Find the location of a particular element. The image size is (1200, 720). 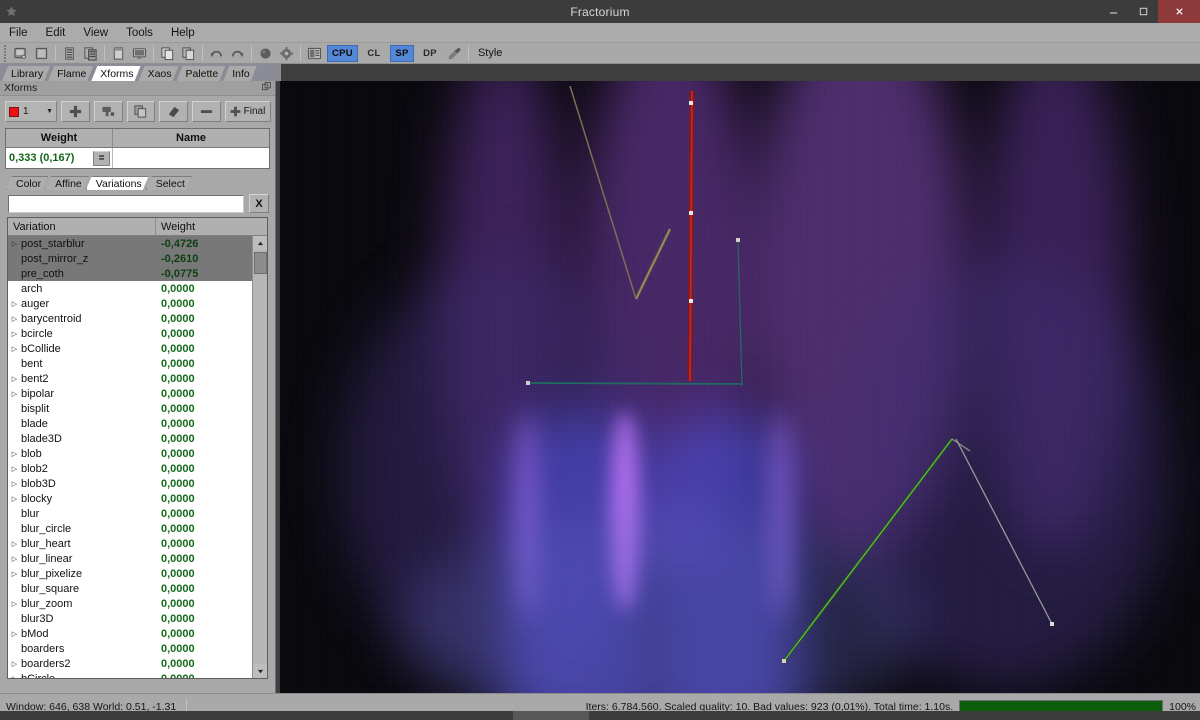

clear-search-button: X is located at coordinates (259, 203).